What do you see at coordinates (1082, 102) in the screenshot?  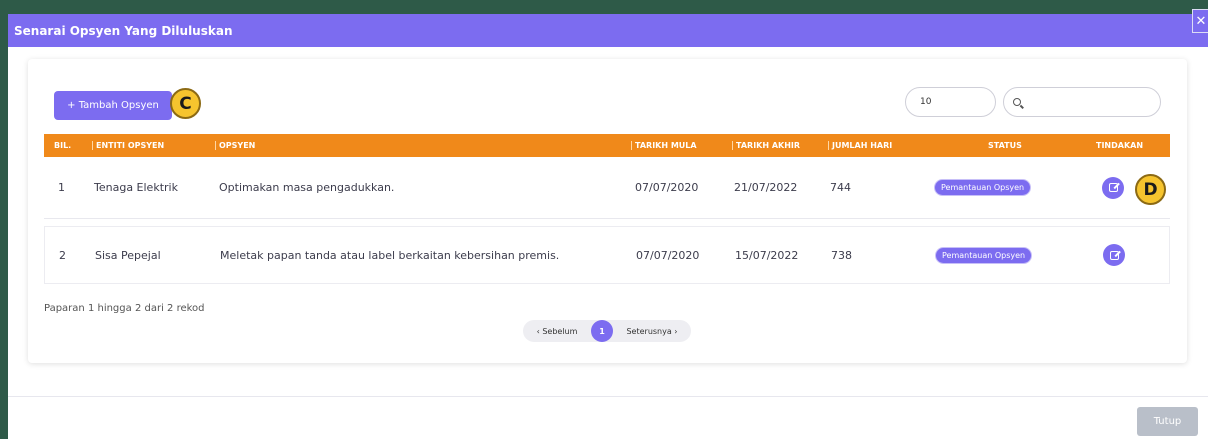 I see `search-input` at bounding box center [1082, 102].